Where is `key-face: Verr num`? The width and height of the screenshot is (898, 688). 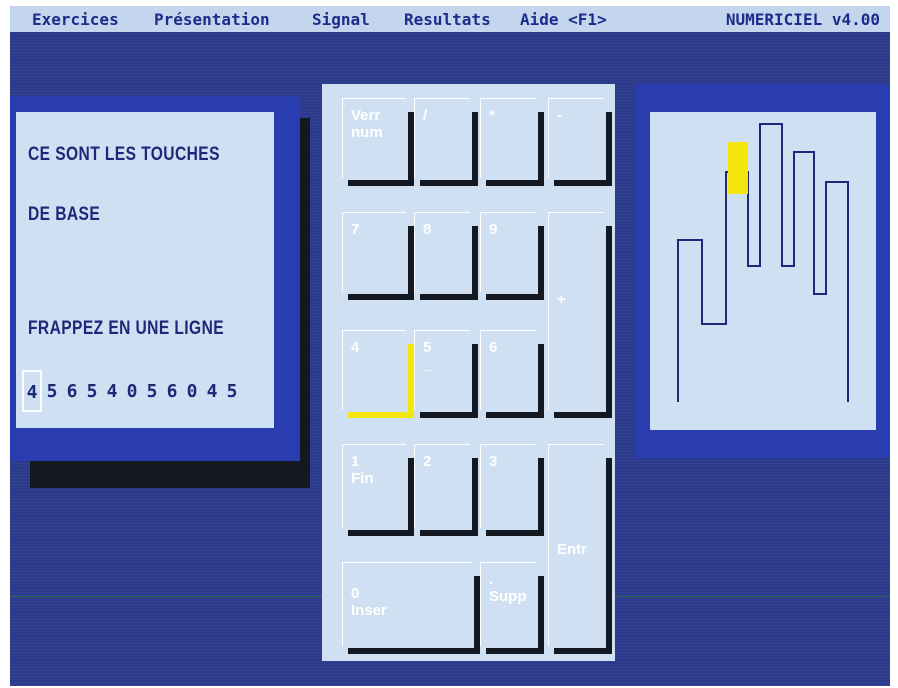
key-face: Verr num is located at coordinates (374, 138).